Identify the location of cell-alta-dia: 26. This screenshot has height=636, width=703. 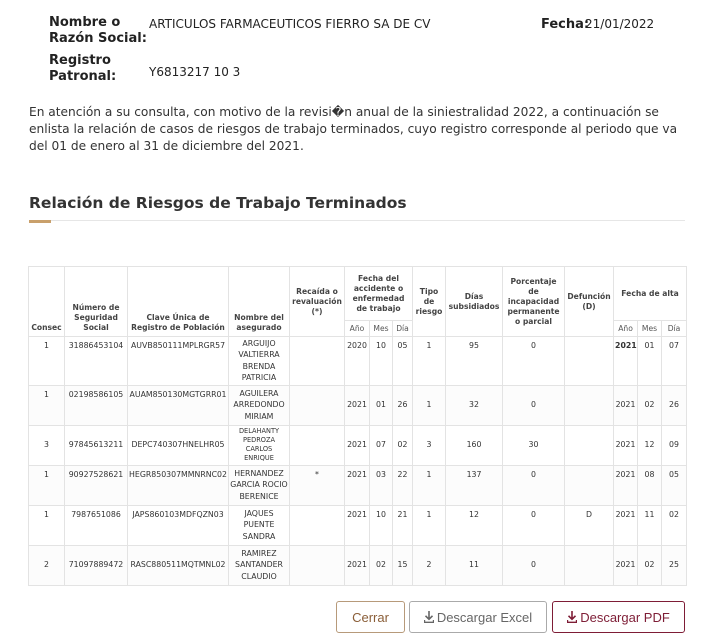
(674, 405).